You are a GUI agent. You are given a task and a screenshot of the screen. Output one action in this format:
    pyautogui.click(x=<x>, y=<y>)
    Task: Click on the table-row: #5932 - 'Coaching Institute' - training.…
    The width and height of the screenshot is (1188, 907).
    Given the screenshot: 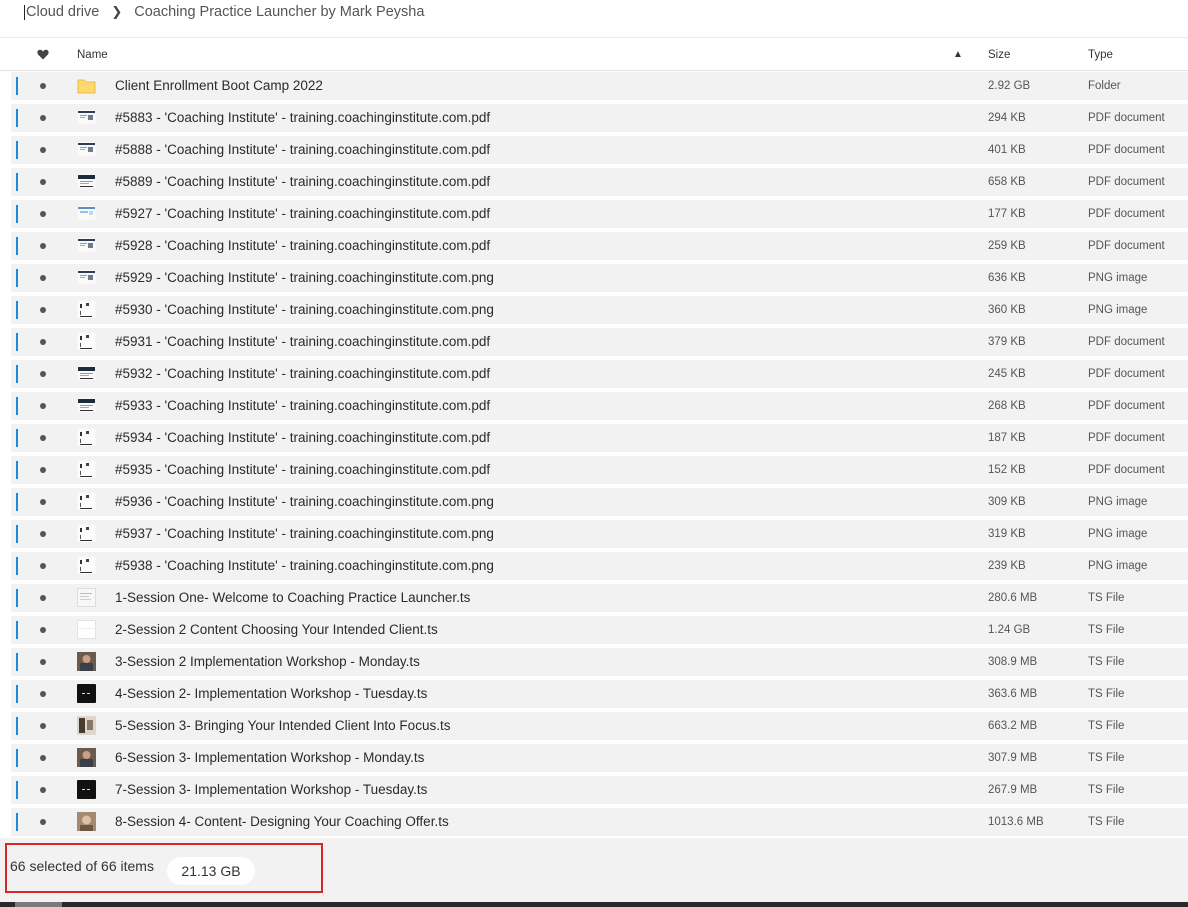 What is the action you would take?
    pyautogui.click(x=594, y=374)
    